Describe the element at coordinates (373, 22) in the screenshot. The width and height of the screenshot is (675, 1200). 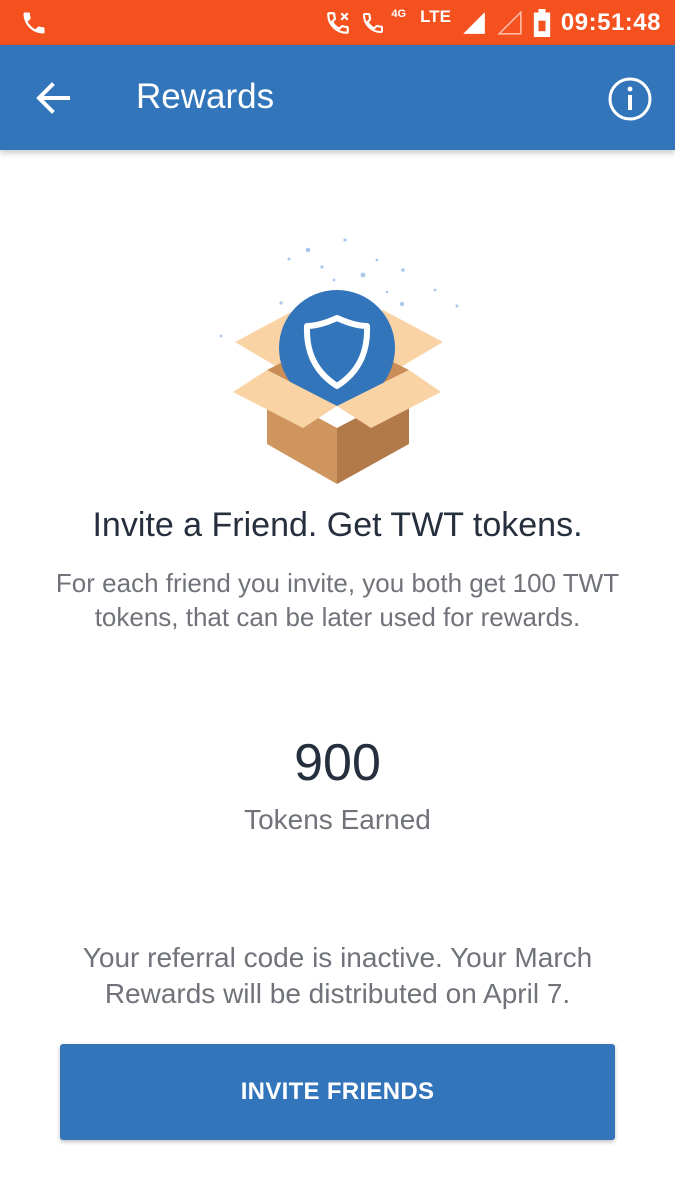
I see `call-icon` at that location.